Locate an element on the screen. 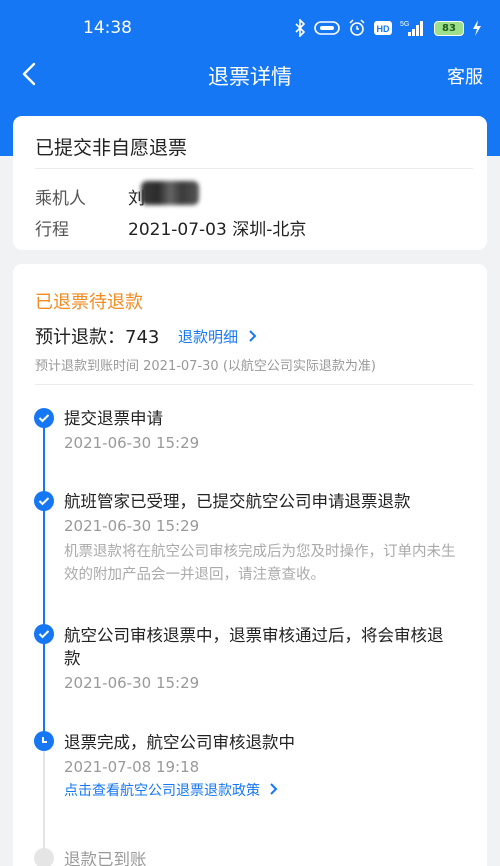 This screenshot has height=866, width=500. passenger-label: 乘机人 is located at coordinates (60, 199).